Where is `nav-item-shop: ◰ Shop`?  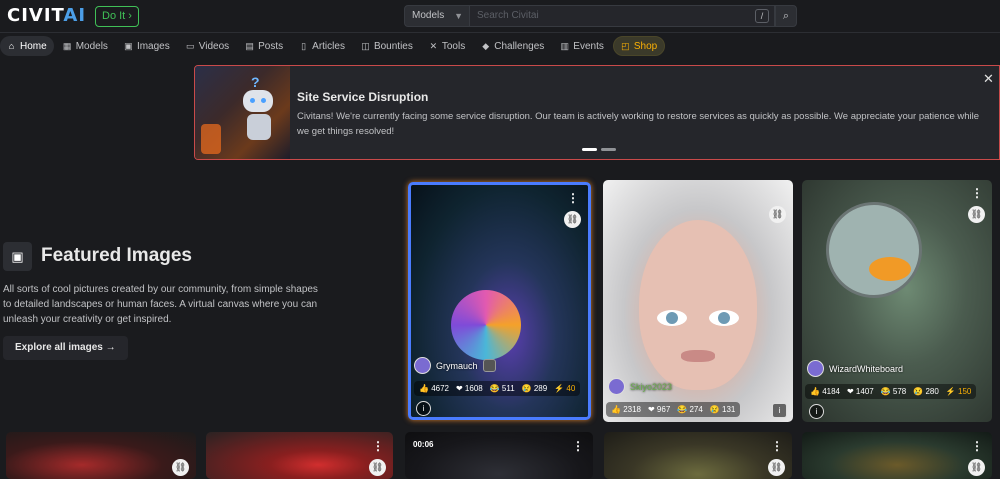 nav-item-shop: ◰ Shop is located at coordinates (639, 46).